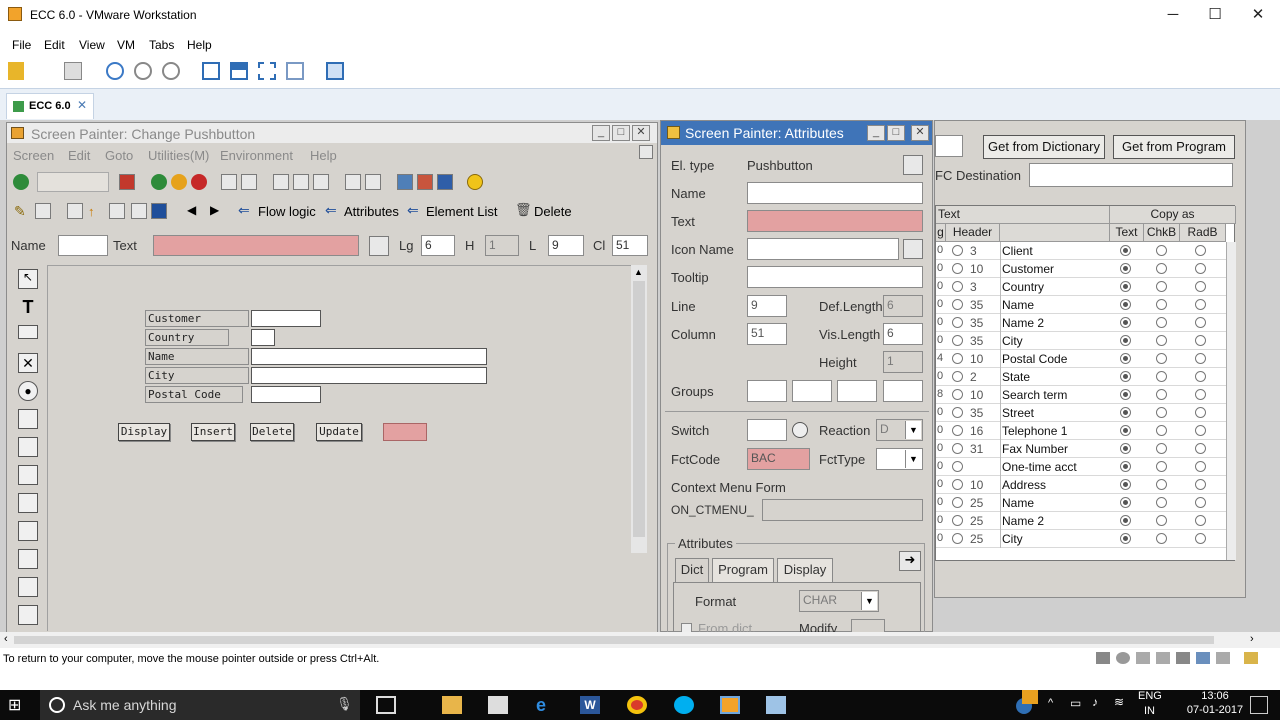 This screenshot has width=1280, height=720. I want to click on label-country: Country, so click(187, 337).